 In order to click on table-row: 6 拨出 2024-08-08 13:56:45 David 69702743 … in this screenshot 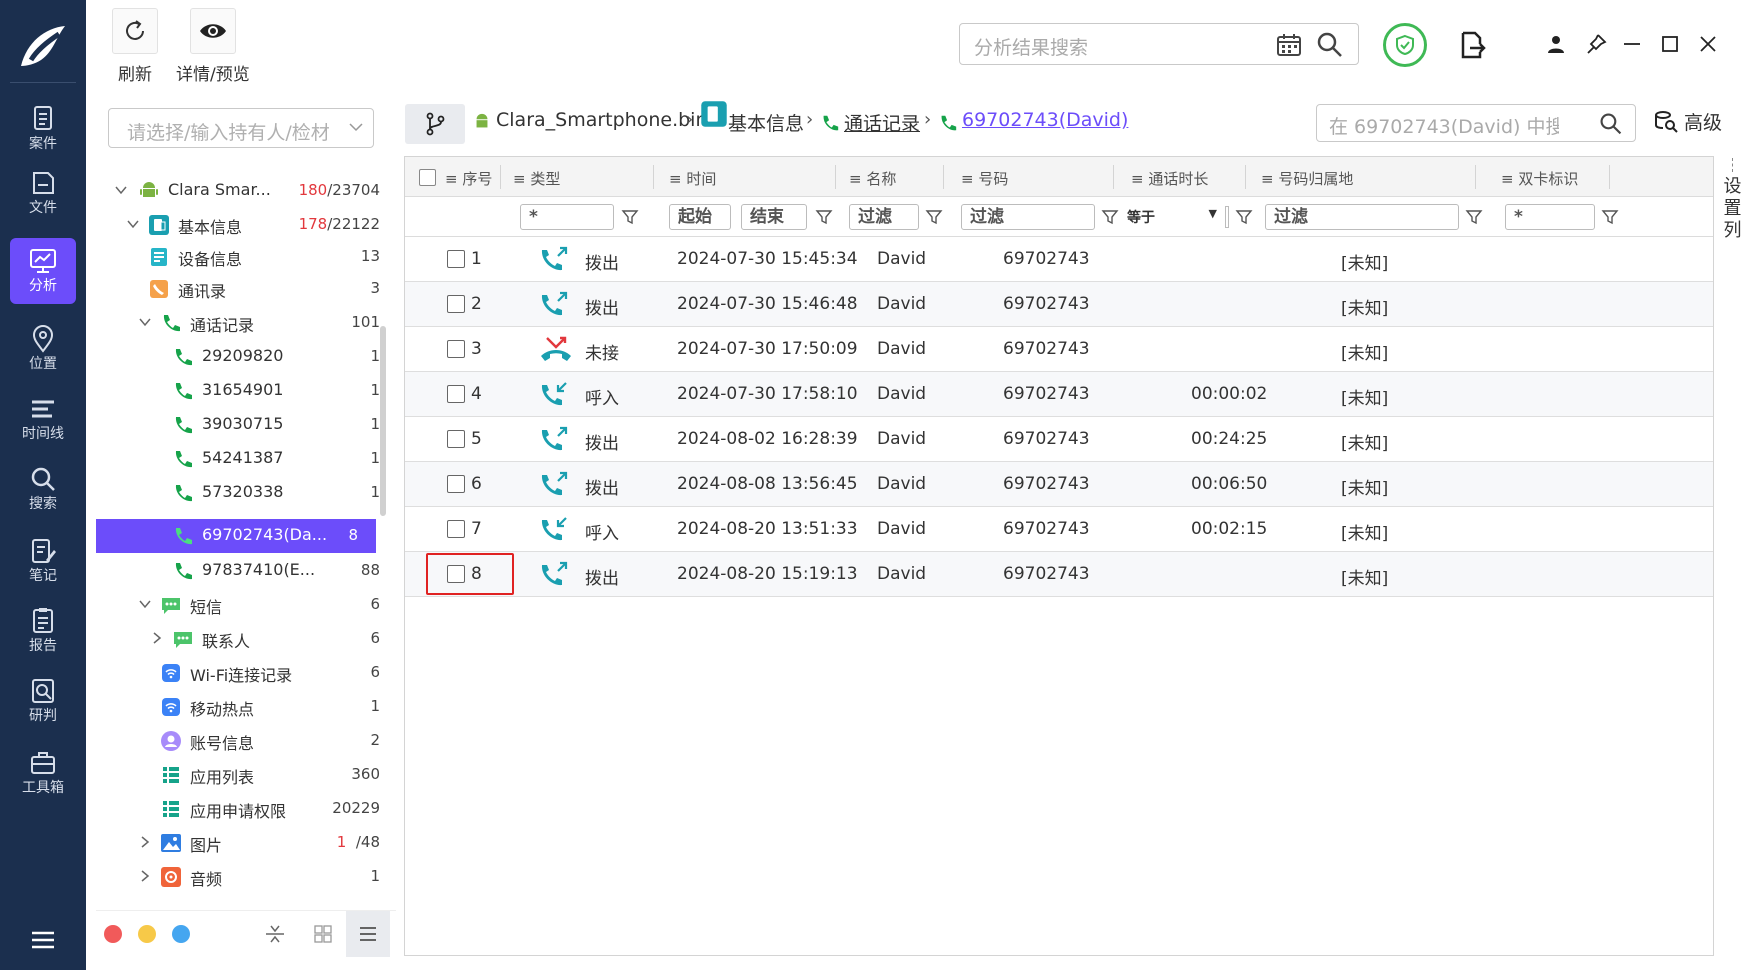, I will do `click(1059, 484)`.